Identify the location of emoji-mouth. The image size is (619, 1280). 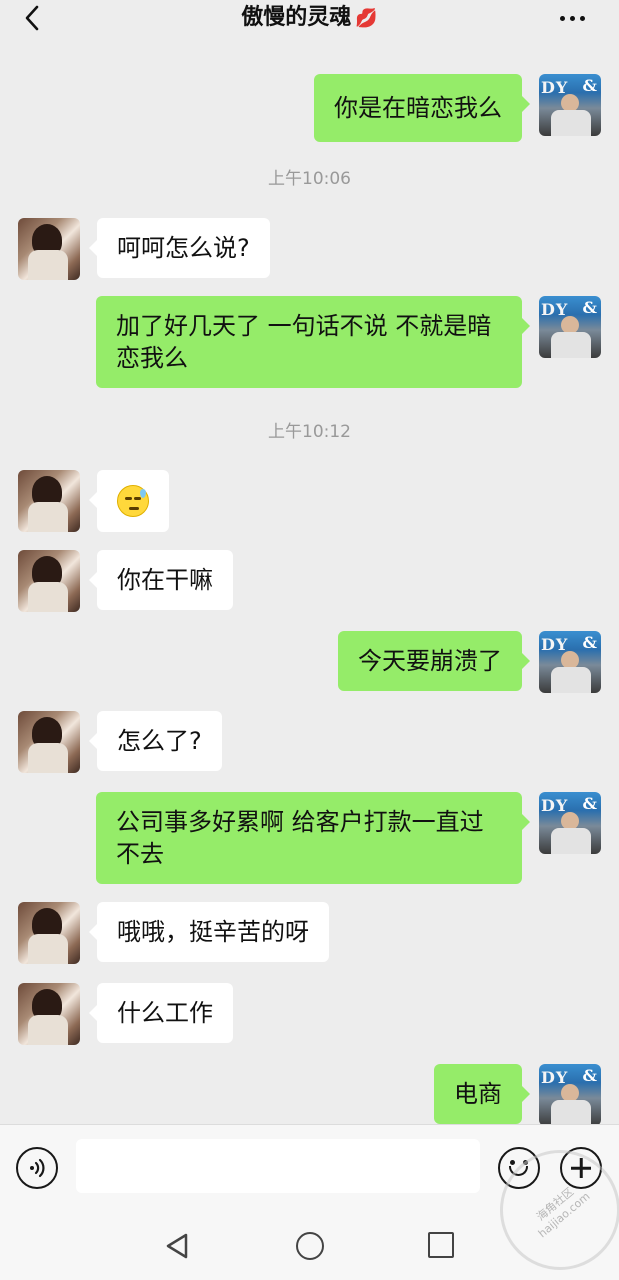
(134, 508).